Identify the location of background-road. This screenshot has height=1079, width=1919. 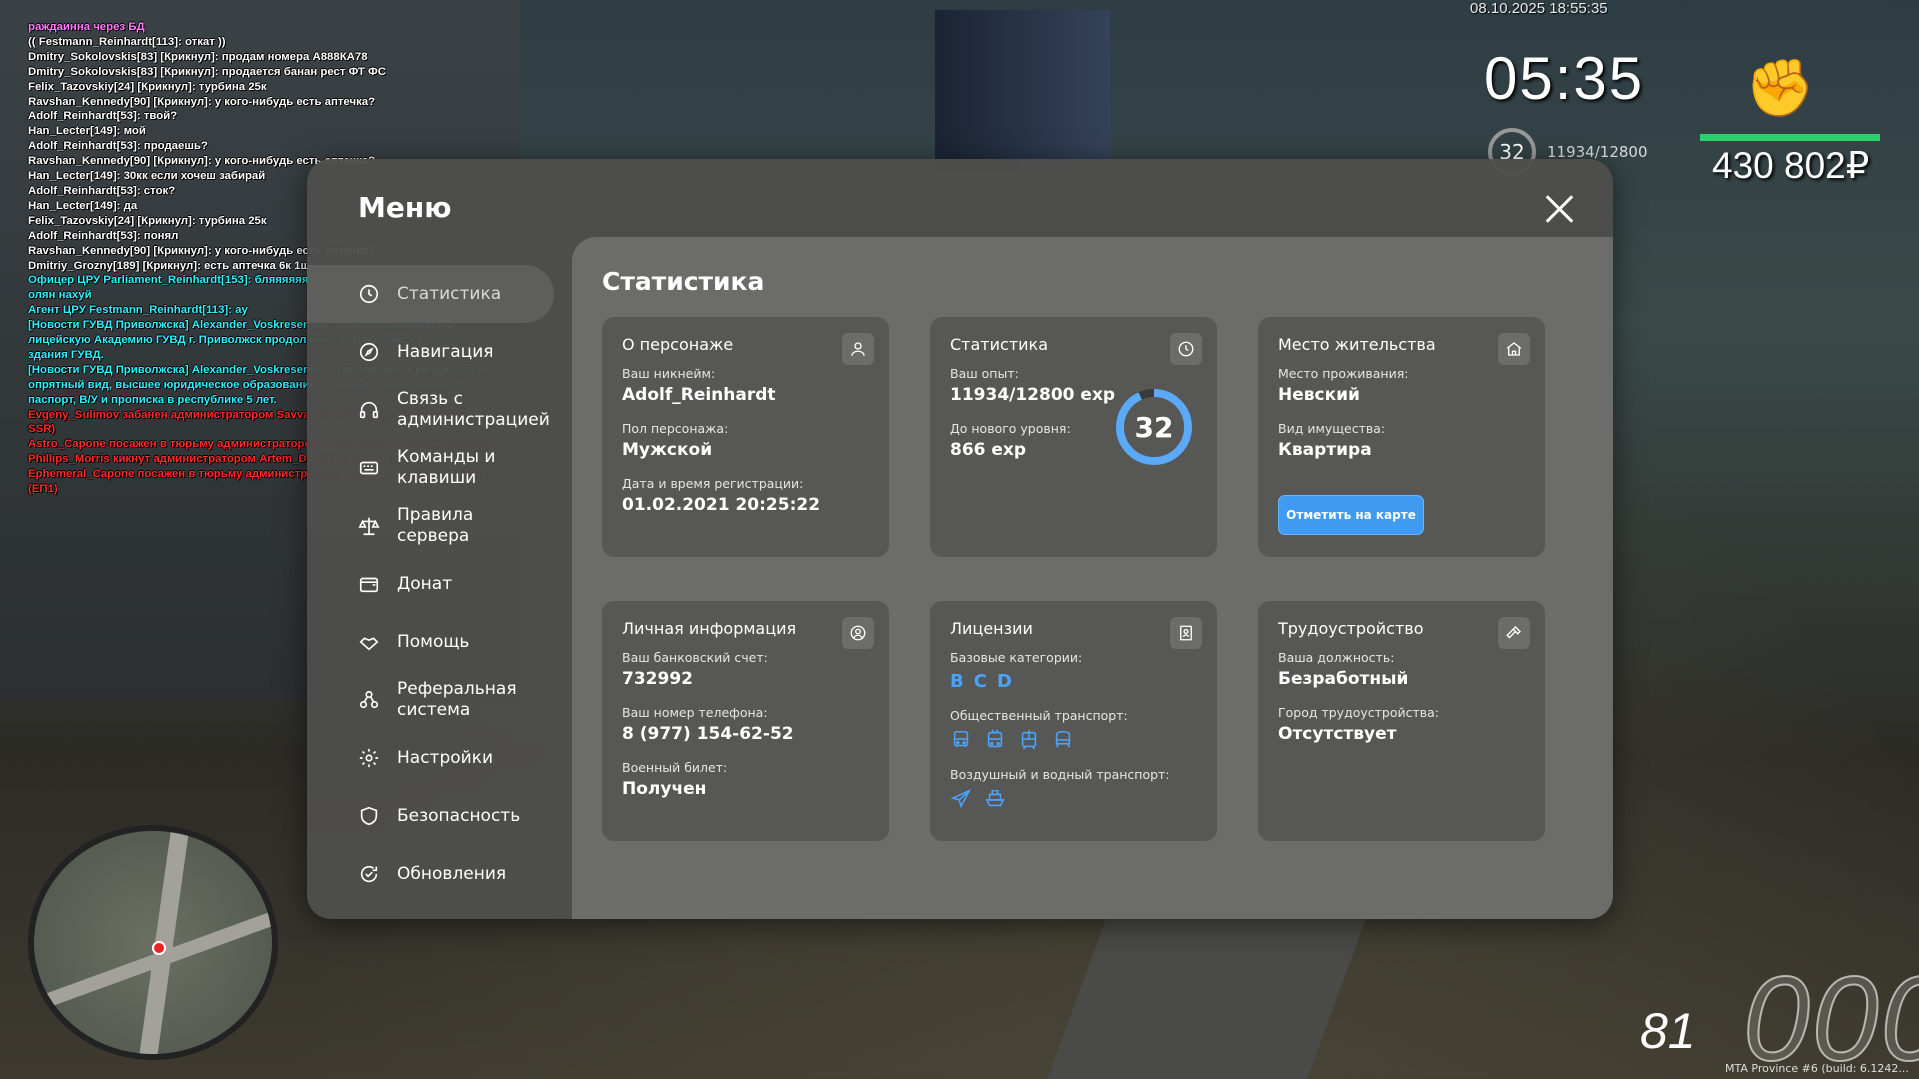
(1210, 989).